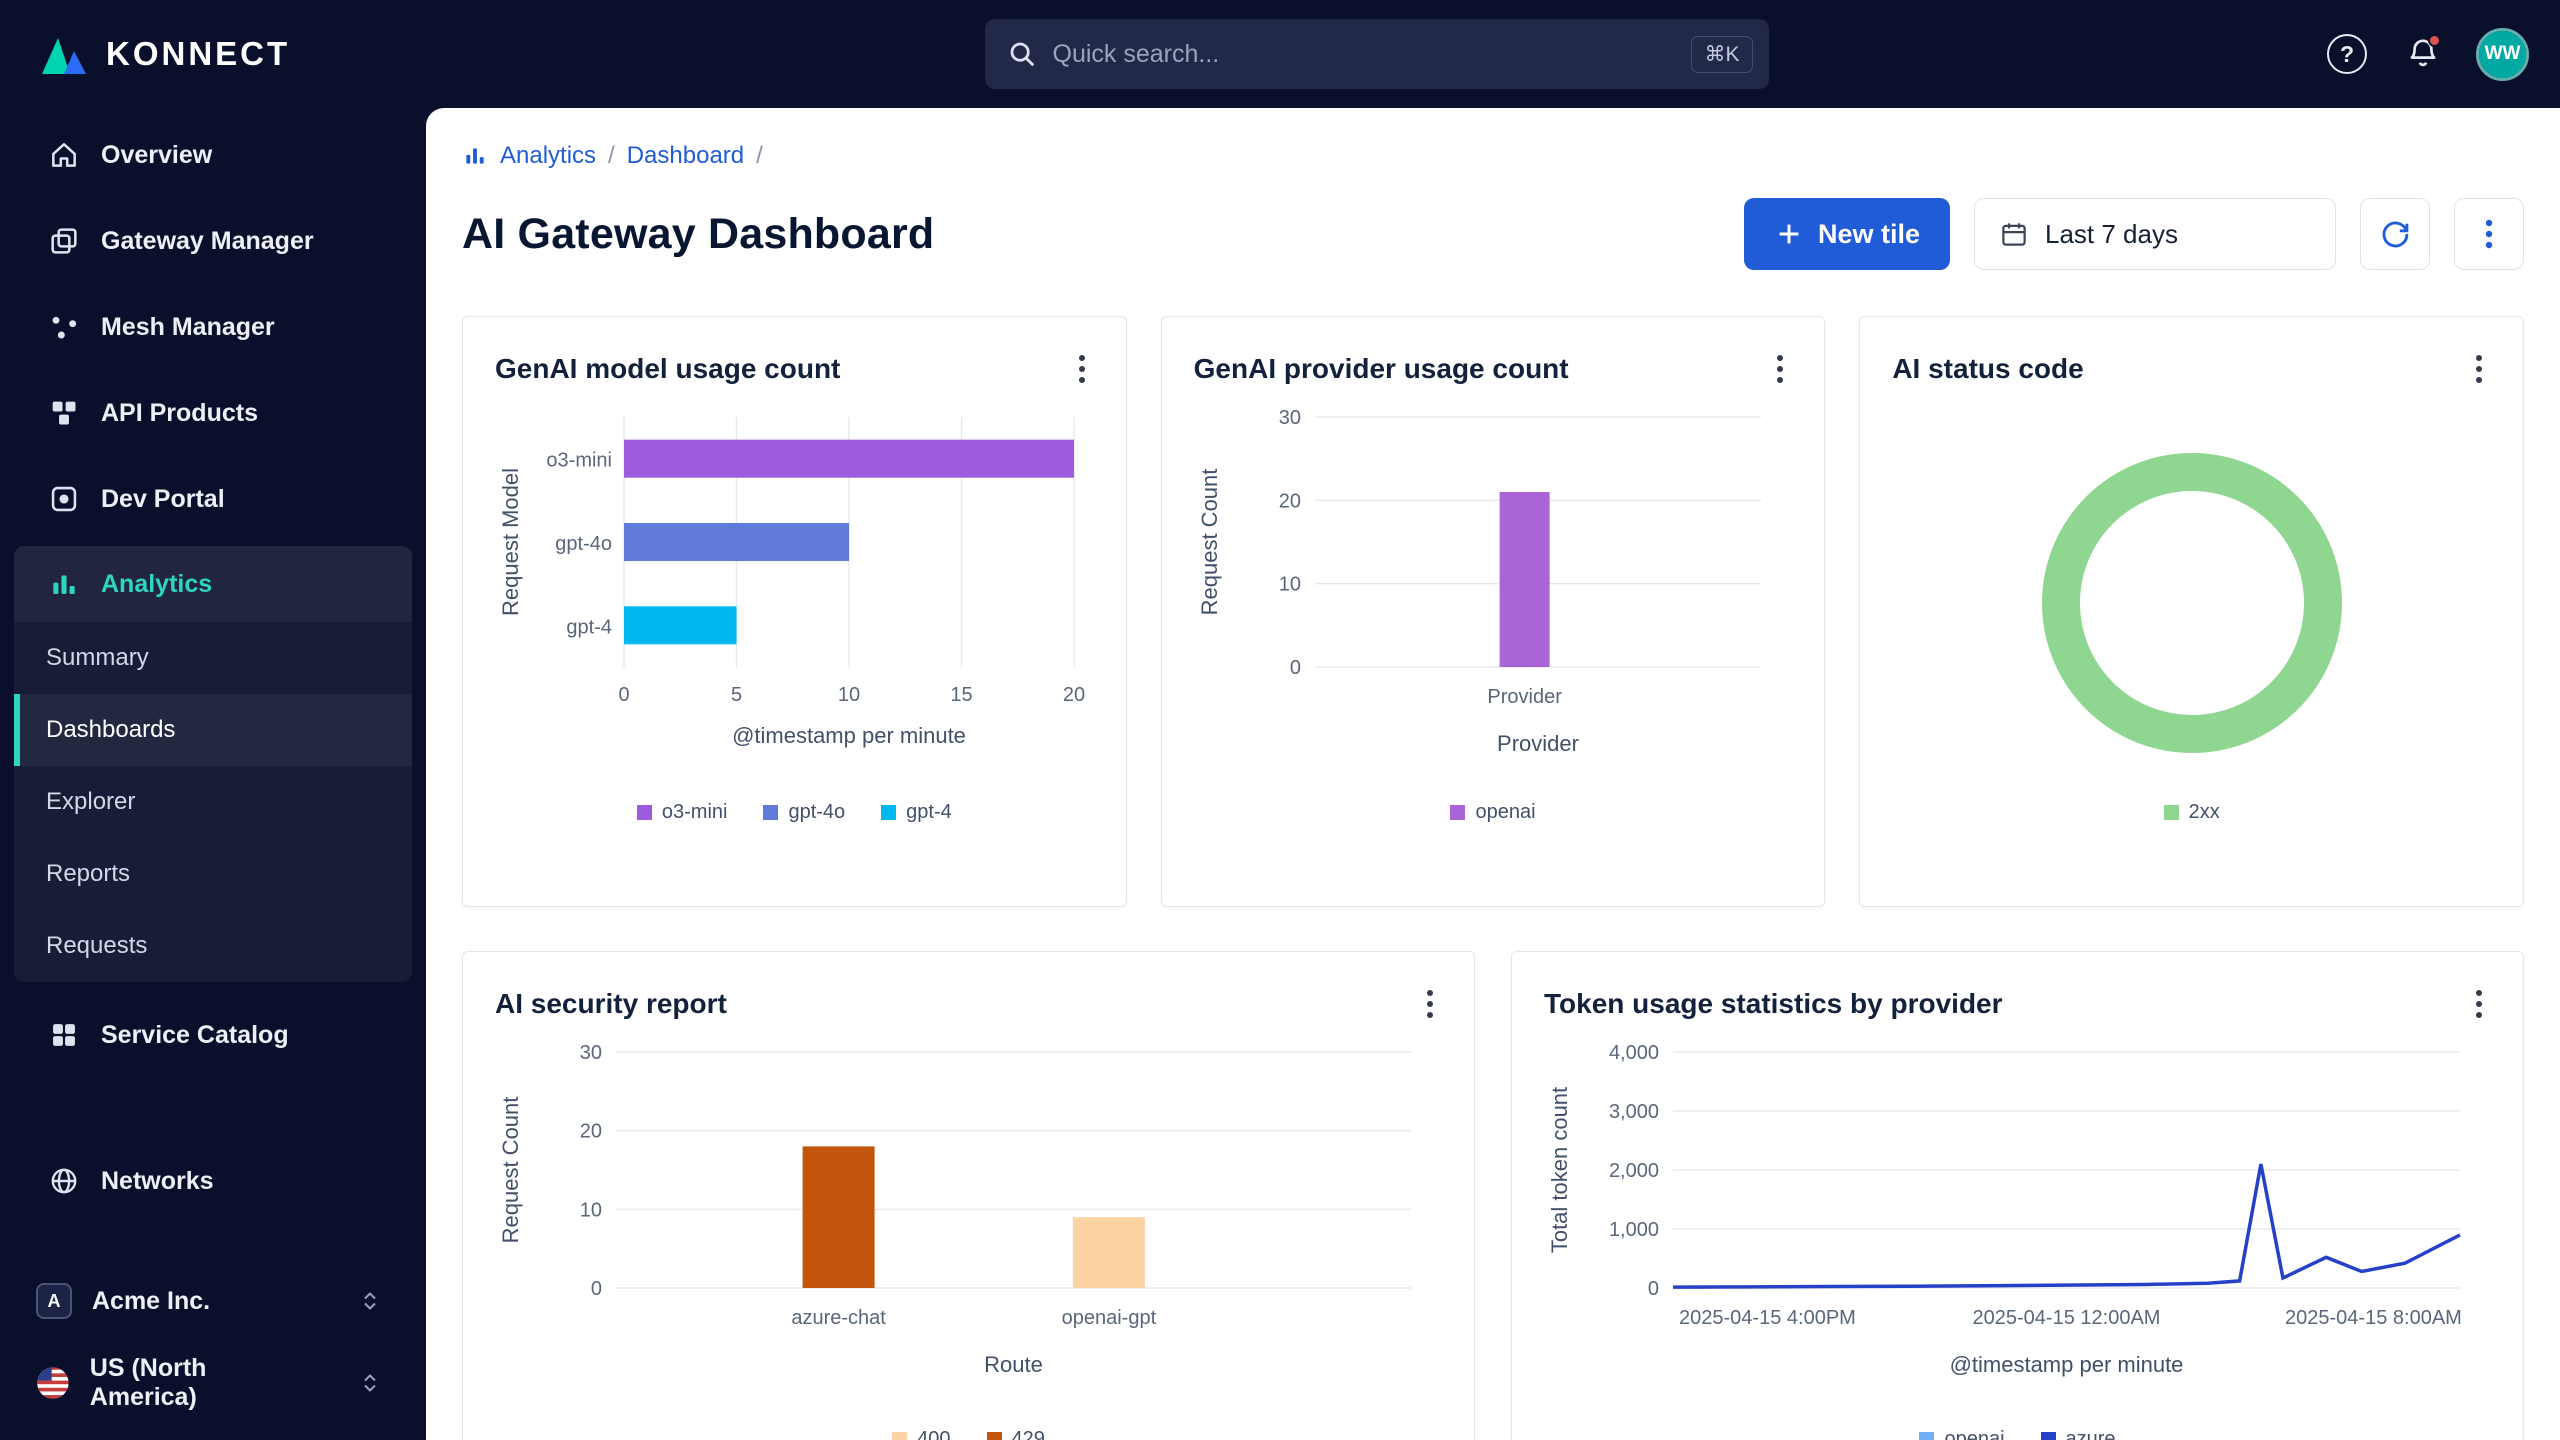 This screenshot has height=1440, width=2560. I want to click on sidebar-item-label: Overview, so click(157, 154).